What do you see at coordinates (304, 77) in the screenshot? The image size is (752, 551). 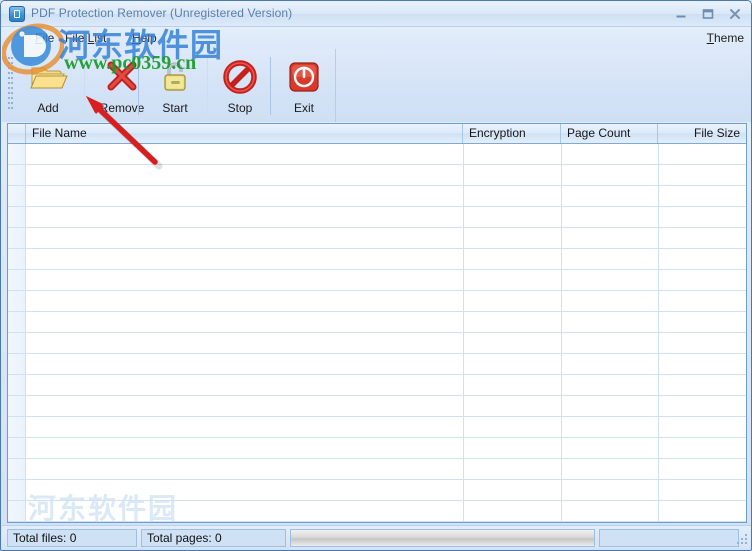 I see `power-button-icon` at bounding box center [304, 77].